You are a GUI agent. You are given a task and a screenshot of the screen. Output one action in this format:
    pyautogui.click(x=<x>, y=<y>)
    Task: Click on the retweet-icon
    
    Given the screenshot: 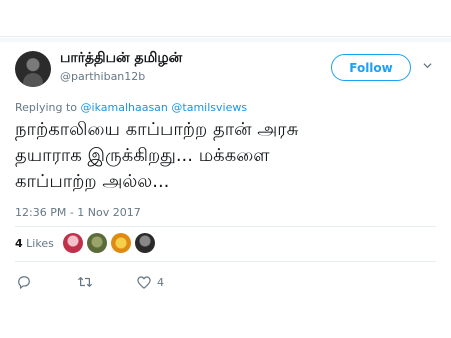 What is the action you would take?
    pyautogui.click(x=85, y=282)
    